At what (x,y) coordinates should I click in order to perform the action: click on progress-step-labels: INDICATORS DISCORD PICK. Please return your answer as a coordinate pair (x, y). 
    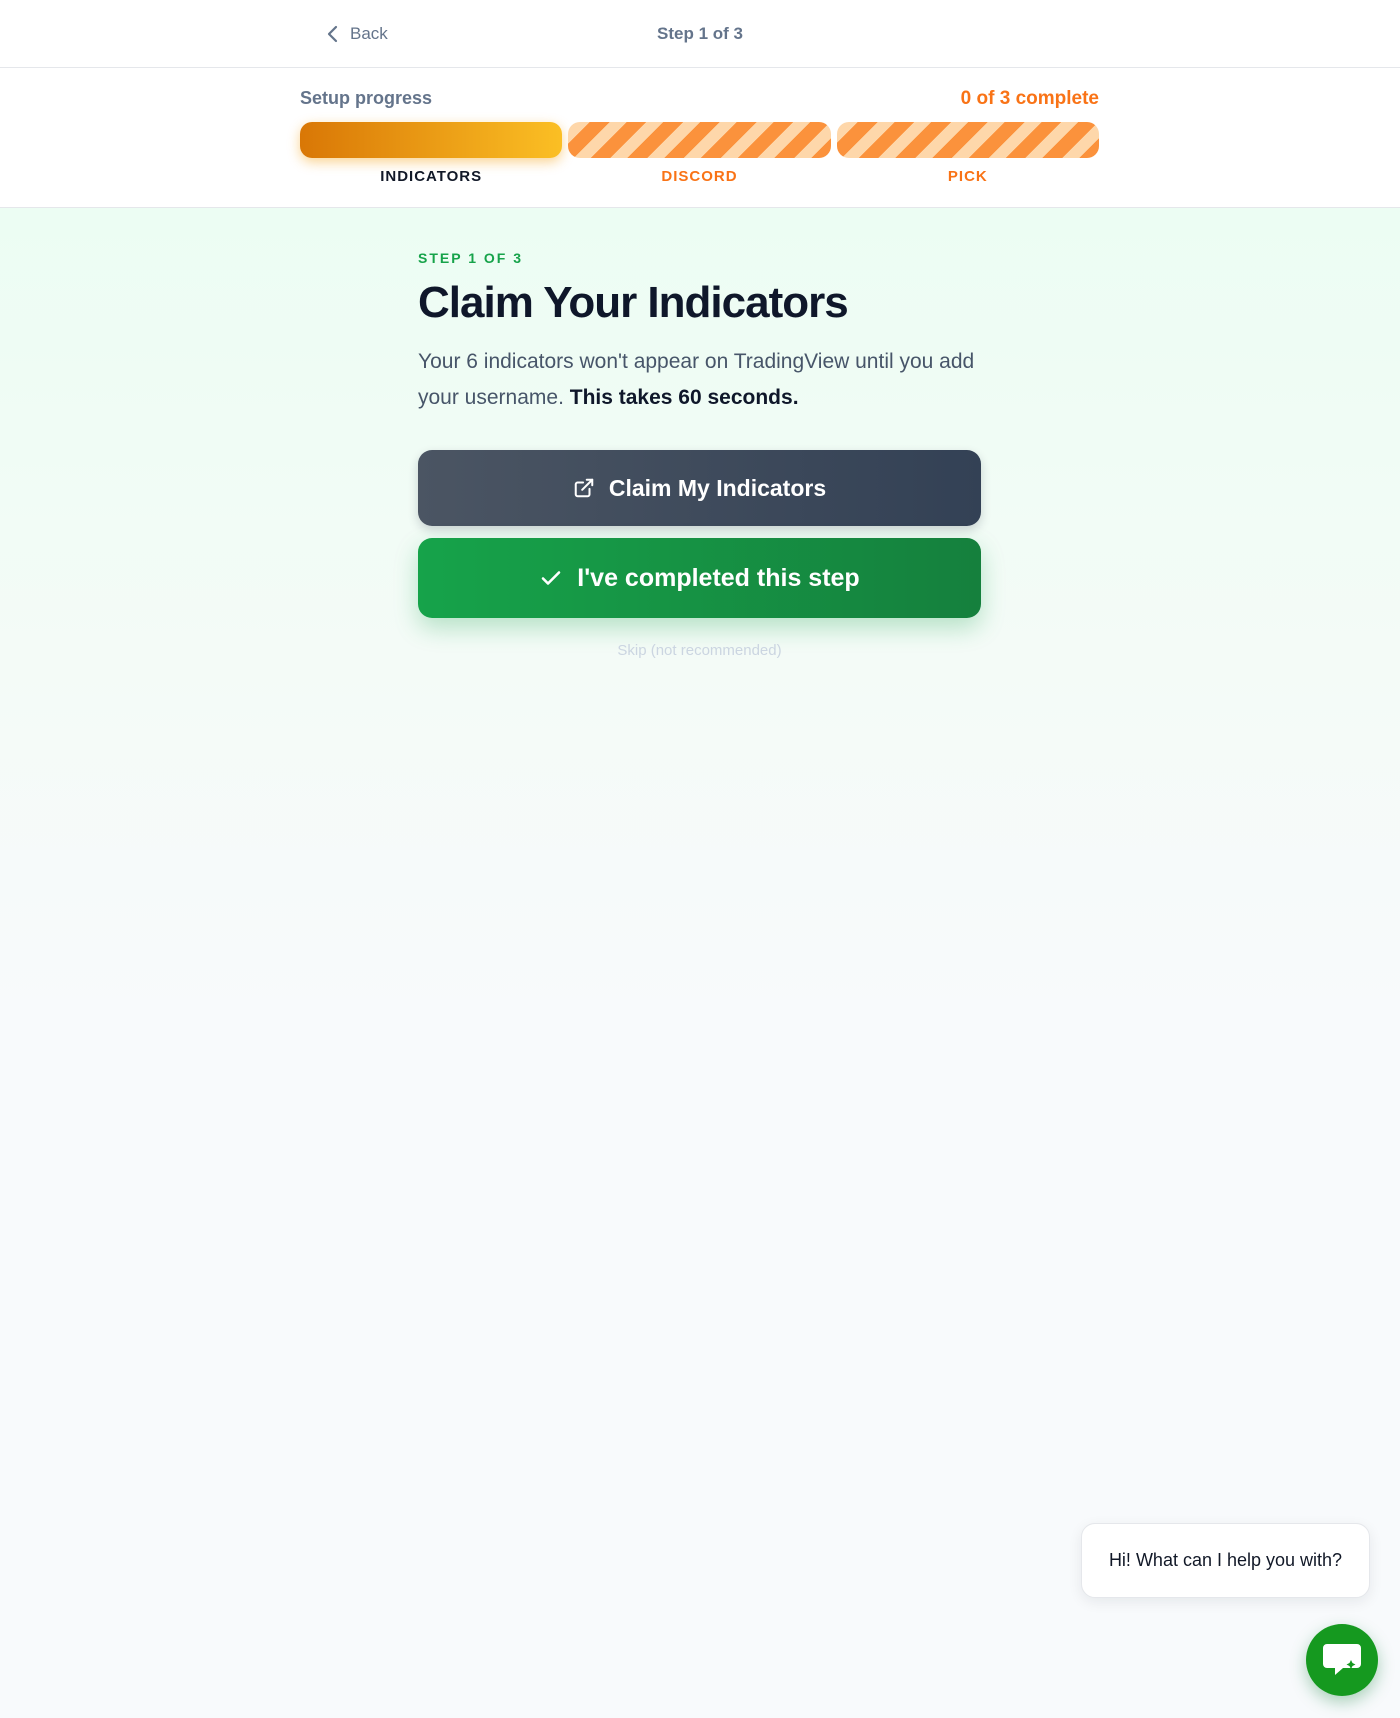
    Looking at the image, I should click on (699, 176).